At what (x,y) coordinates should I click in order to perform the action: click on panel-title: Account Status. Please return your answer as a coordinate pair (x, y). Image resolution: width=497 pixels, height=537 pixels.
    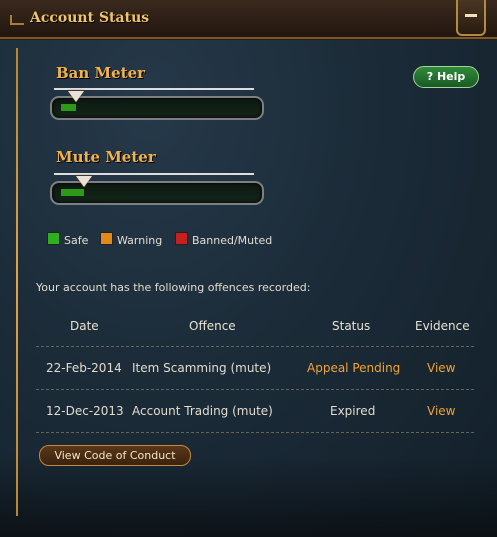
    Looking at the image, I should click on (90, 18).